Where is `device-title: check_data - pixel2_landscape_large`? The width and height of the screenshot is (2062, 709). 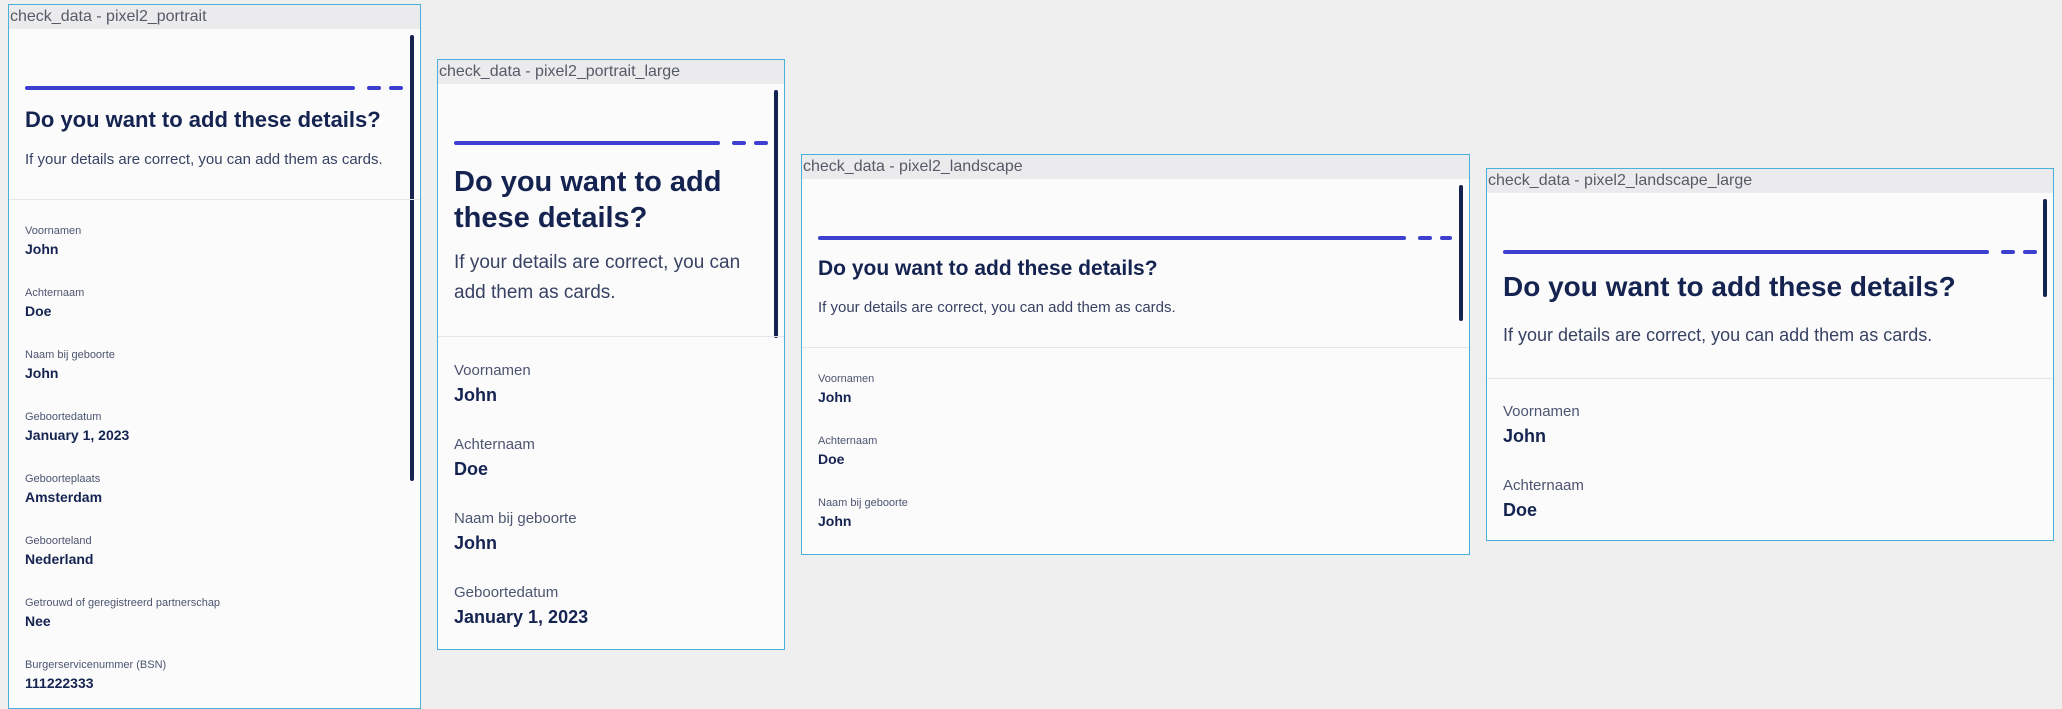 device-title: check_data - pixel2_landscape_large is located at coordinates (1770, 181).